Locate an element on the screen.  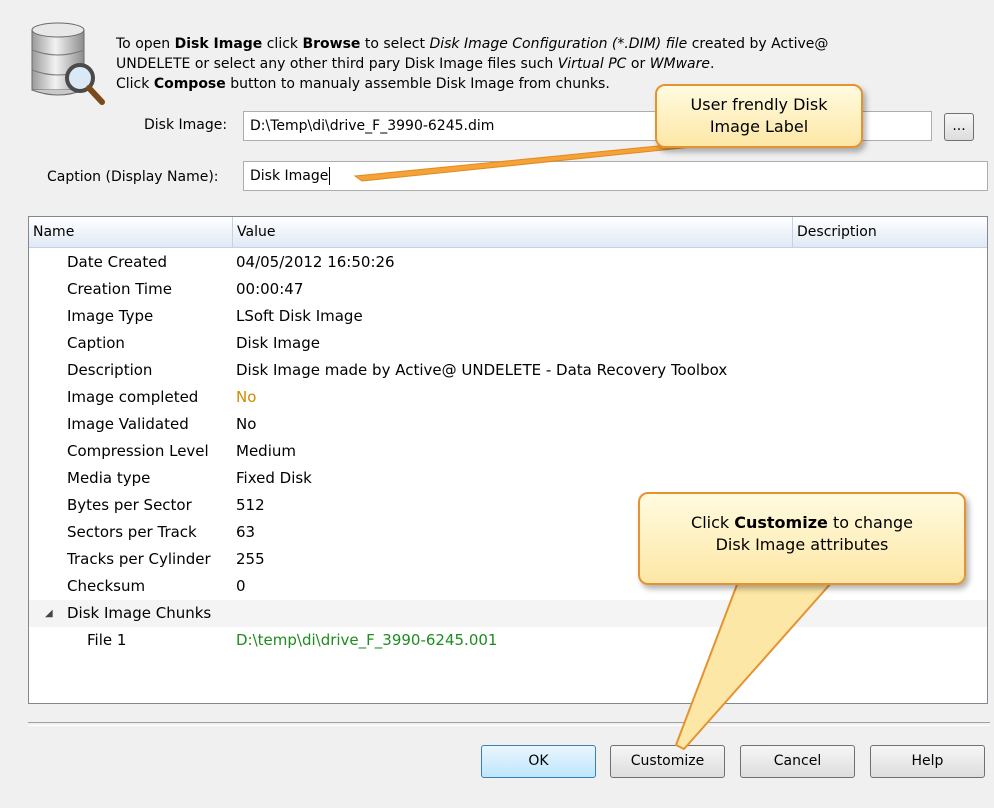
grid-header: Name Value Description is located at coordinates (508, 232).